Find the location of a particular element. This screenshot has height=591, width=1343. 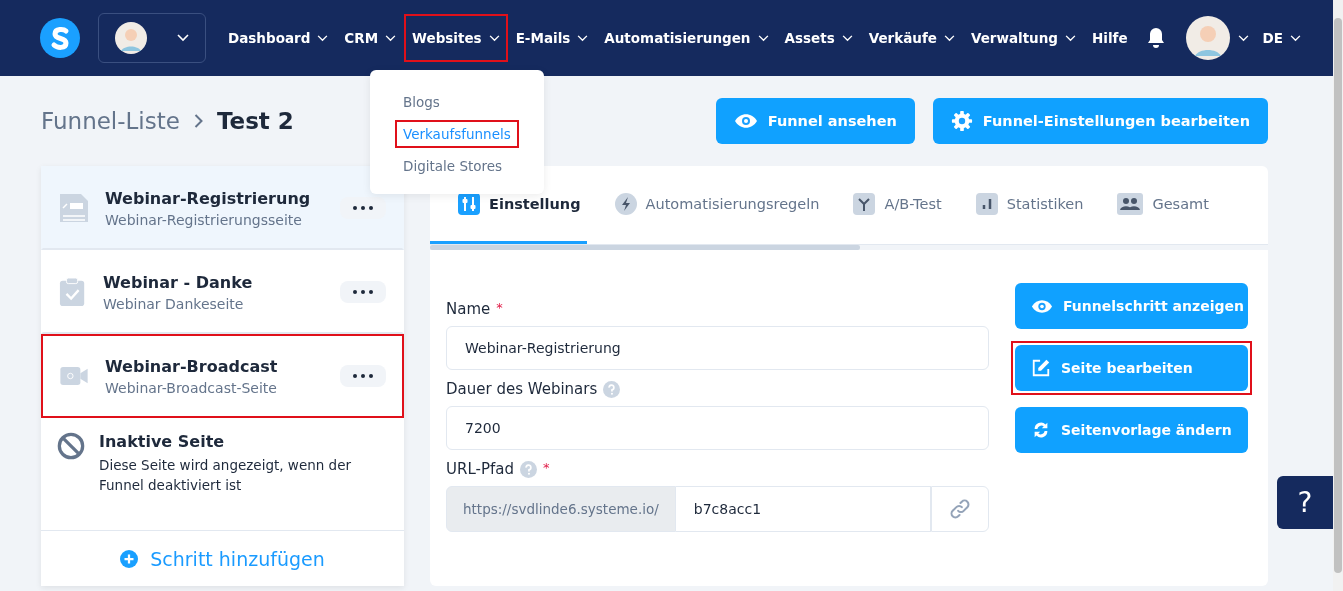

plus-icon is located at coordinates (129, 558).